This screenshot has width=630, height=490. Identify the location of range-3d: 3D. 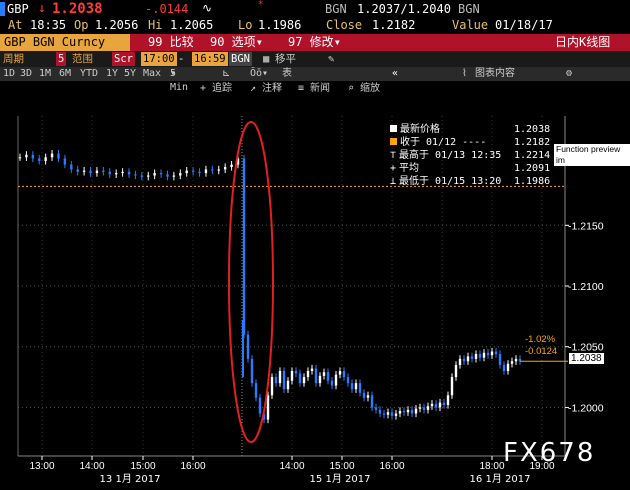
(26, 74).